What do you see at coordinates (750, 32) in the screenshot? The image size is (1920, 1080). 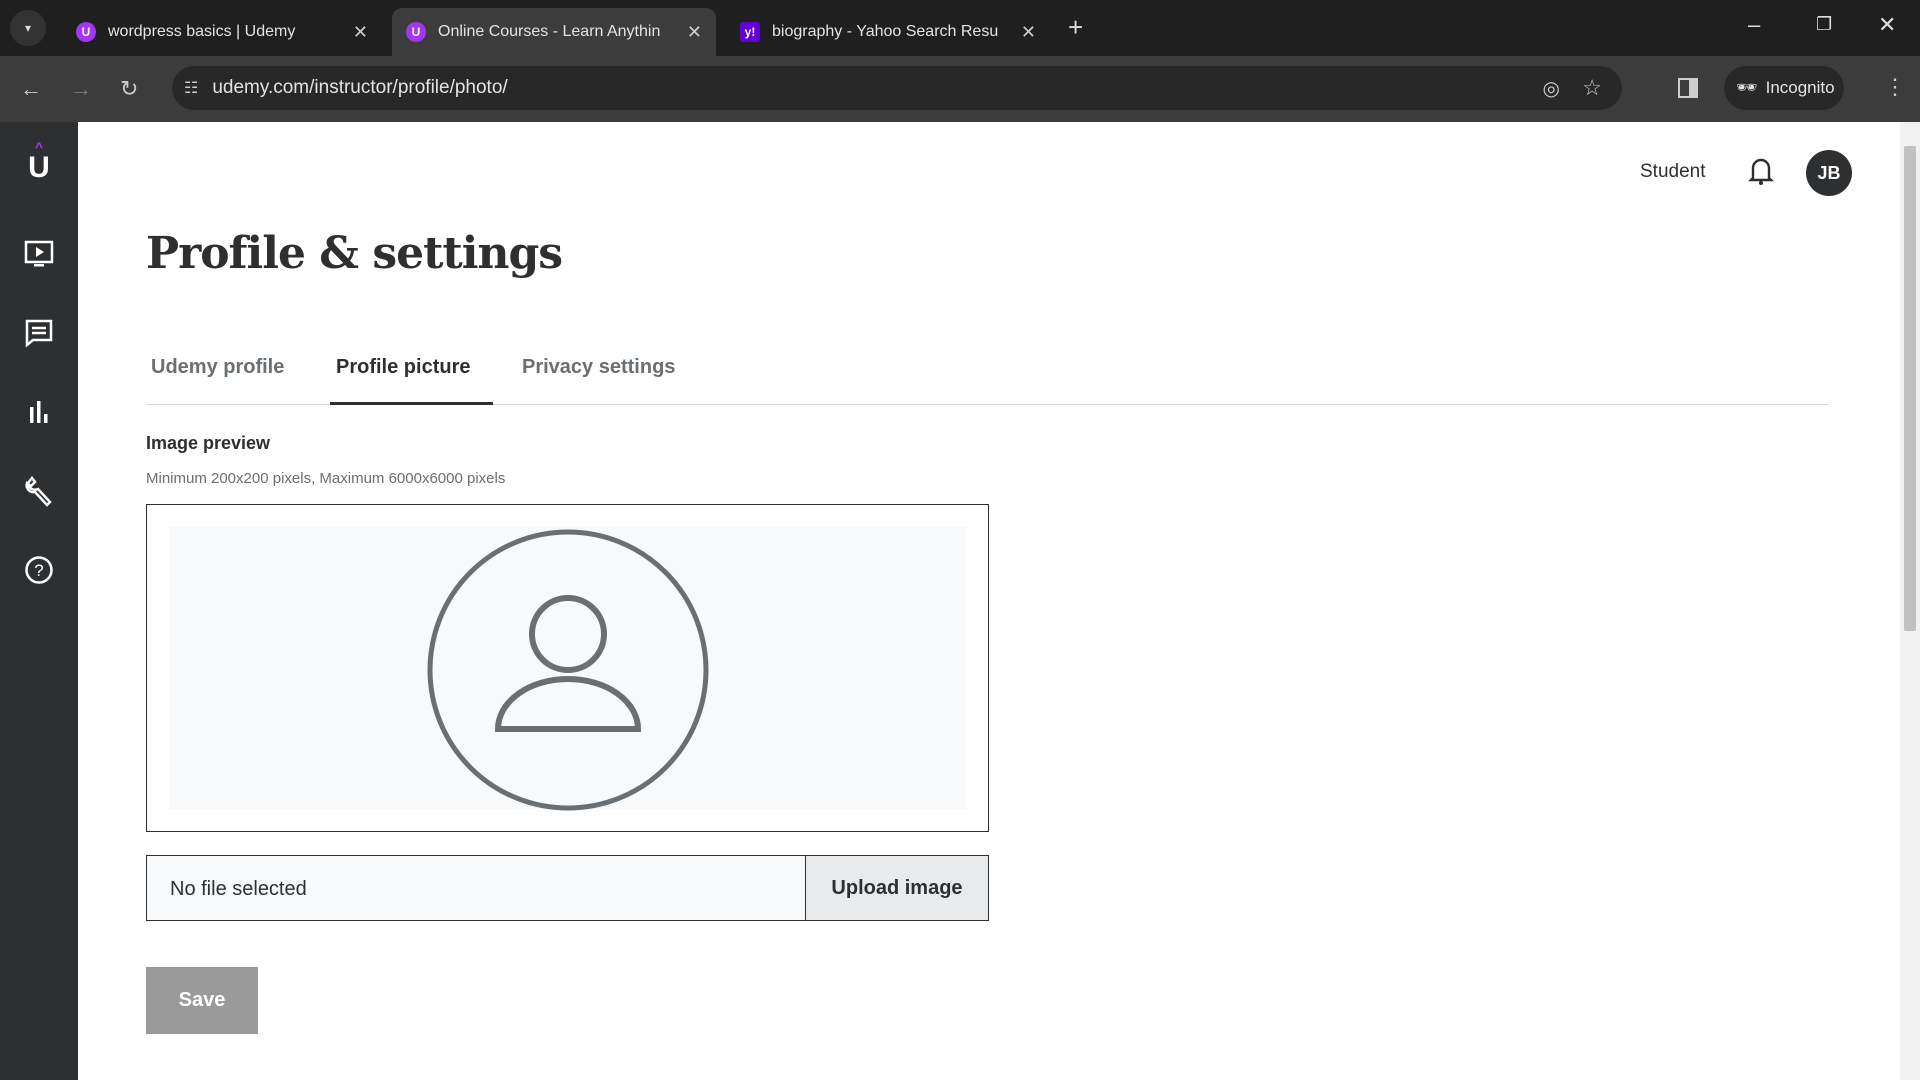 I see `yahoo-favicon-icon: y!` at bounding box center [750, 32].